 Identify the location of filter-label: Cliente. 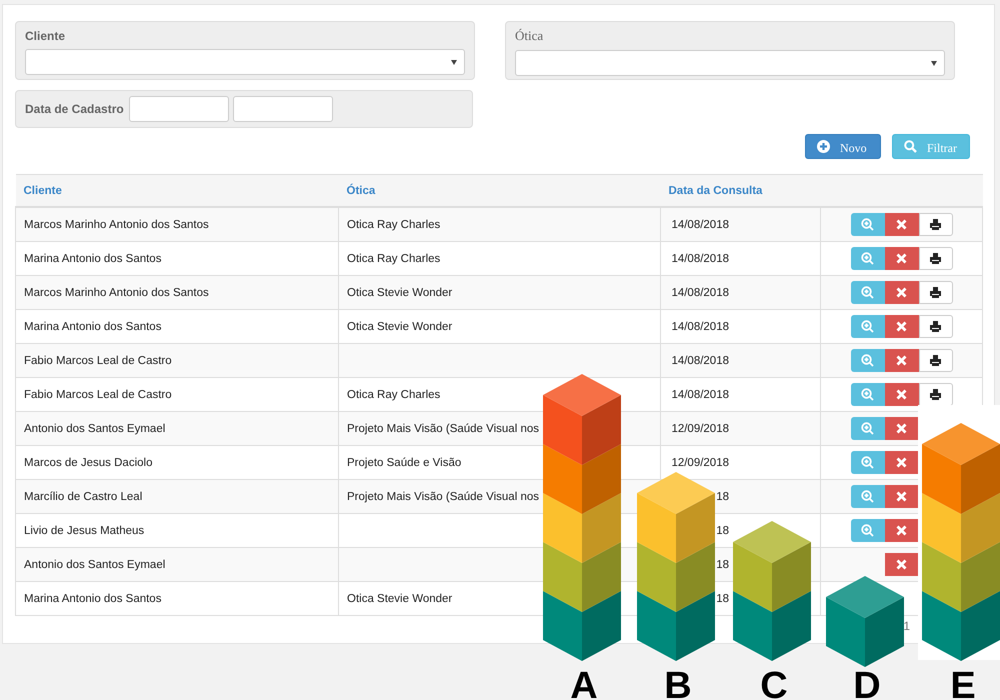
(45, 36).